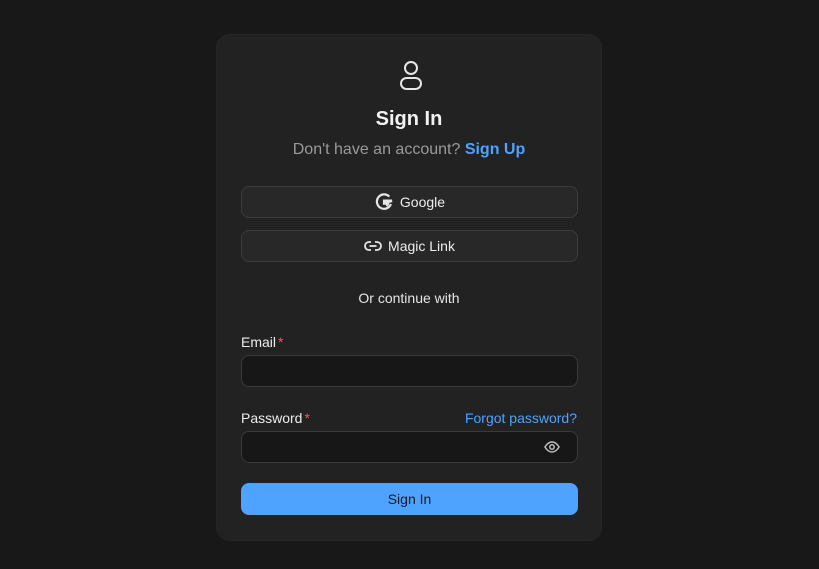 The image size is (819, 569). Describe the element at coordinates (373, 246) in the screenshot. I see `link-icon` at that location.